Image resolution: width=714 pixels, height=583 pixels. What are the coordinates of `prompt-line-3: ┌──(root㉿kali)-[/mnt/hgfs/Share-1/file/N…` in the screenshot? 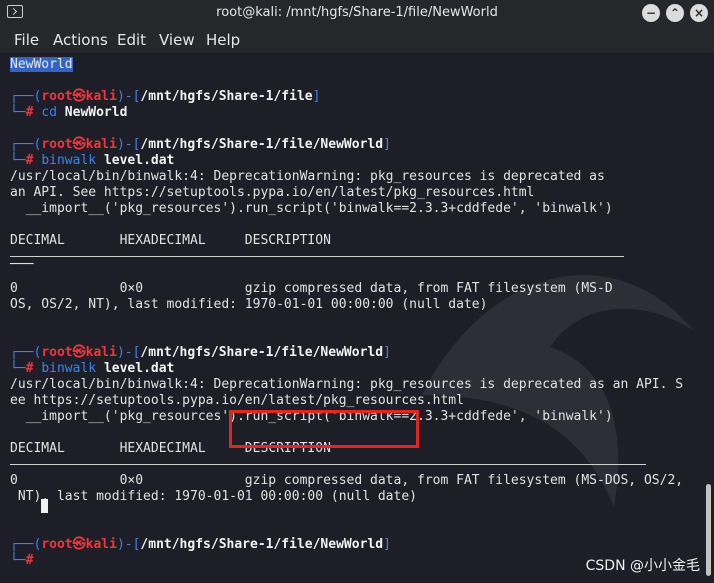 It's located at (200, 352).